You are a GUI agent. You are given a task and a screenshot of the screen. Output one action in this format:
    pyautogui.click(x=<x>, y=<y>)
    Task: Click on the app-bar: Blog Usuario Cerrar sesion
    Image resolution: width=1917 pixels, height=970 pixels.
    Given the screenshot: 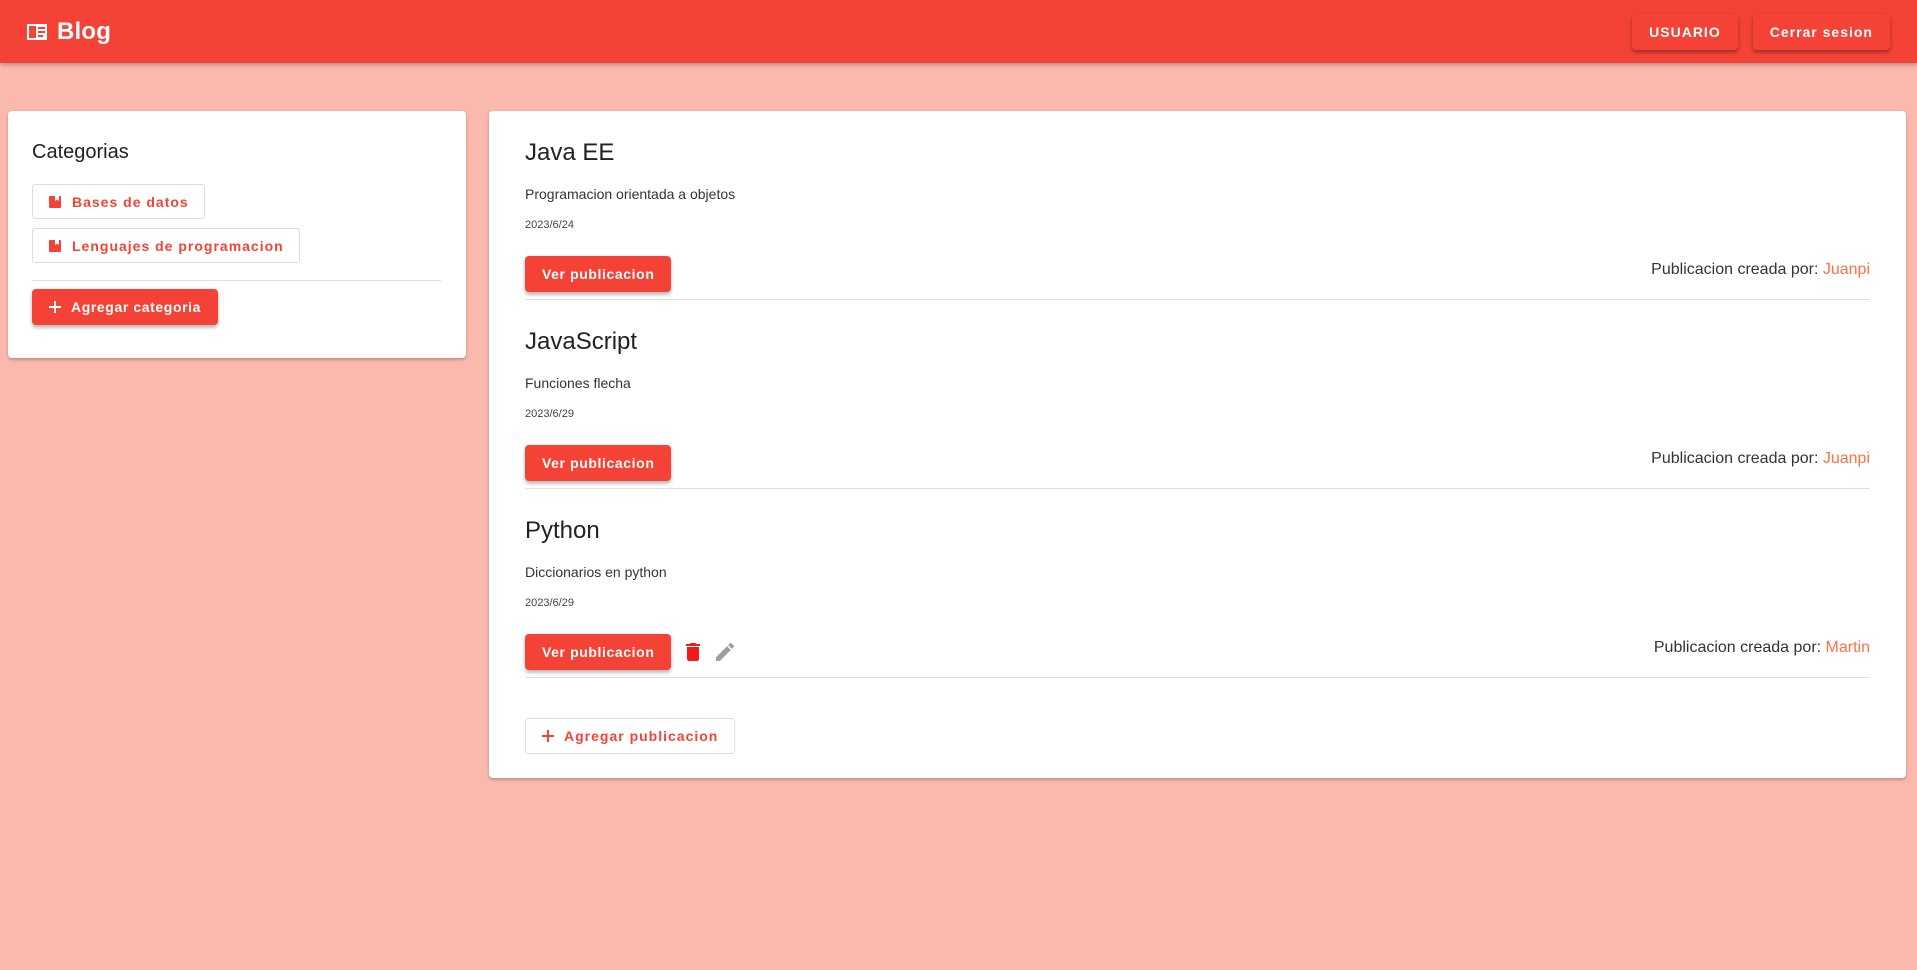 What is the action you would take?
    pyautogui.click(x=958, y=31)
    